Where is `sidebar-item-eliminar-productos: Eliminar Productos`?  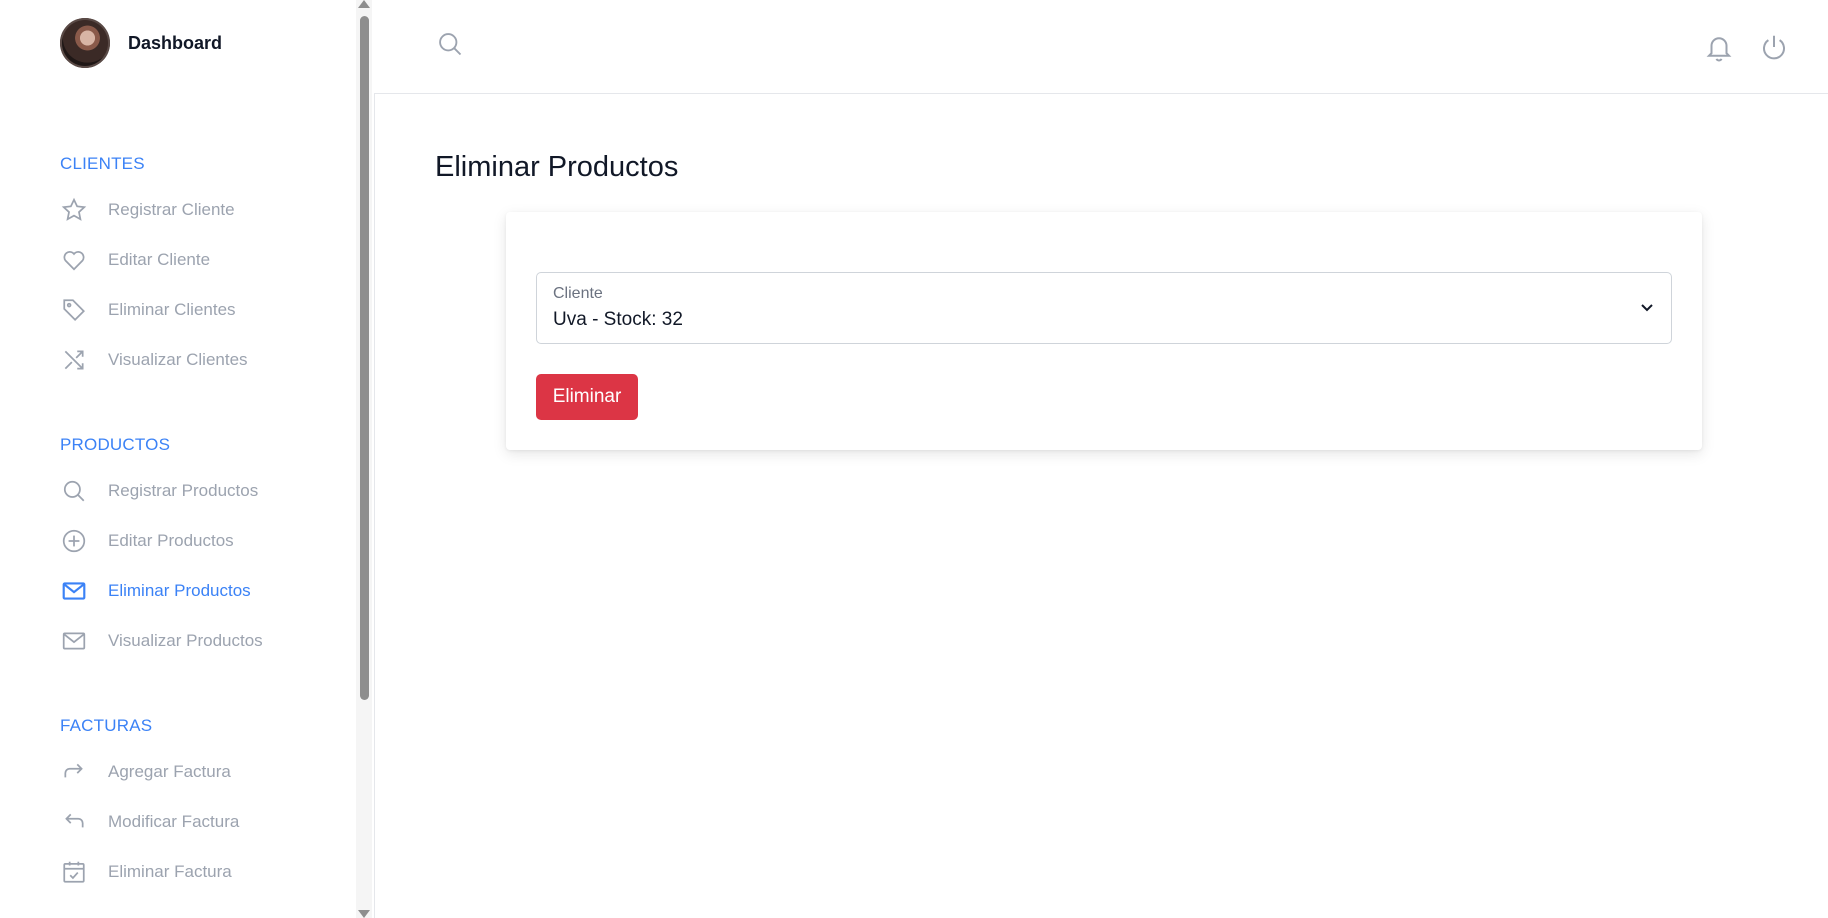 sidebar-item-eliminar-productos: Eliminar Productos is located at coordinates (155, 591).